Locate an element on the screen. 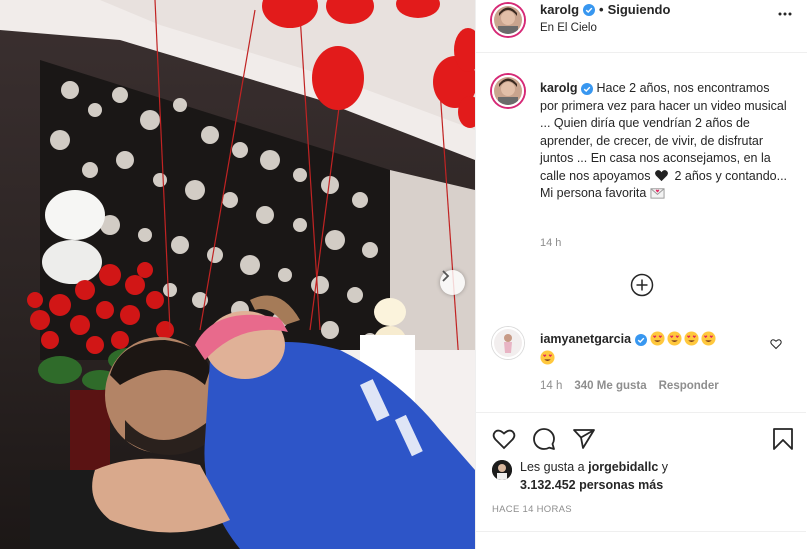  caption-avatar is located at coordinates (508, 91).